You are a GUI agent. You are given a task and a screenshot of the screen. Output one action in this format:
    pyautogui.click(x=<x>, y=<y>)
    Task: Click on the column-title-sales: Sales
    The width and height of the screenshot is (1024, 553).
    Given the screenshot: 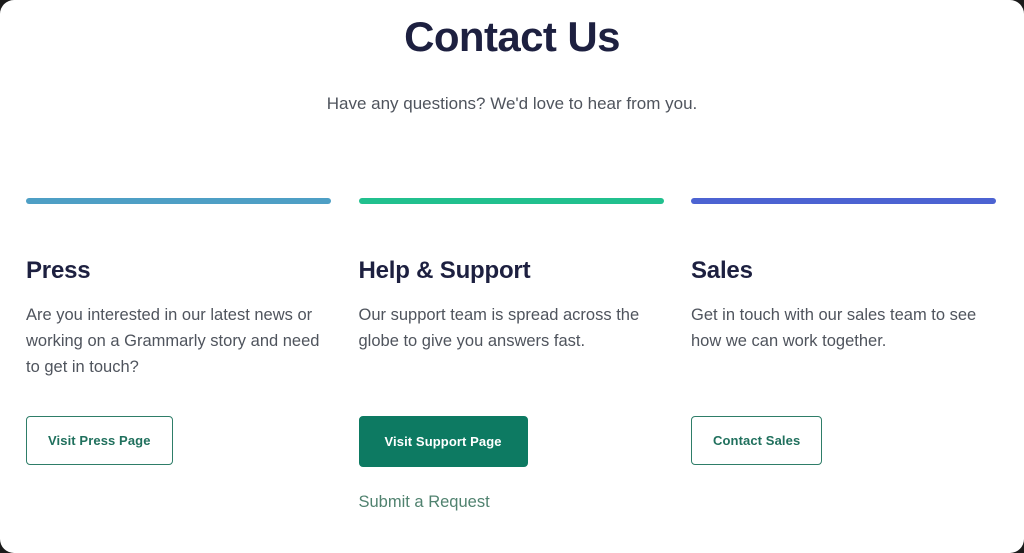 What is the action you would take?
    pyautogui.click(x=722, y=270)
    